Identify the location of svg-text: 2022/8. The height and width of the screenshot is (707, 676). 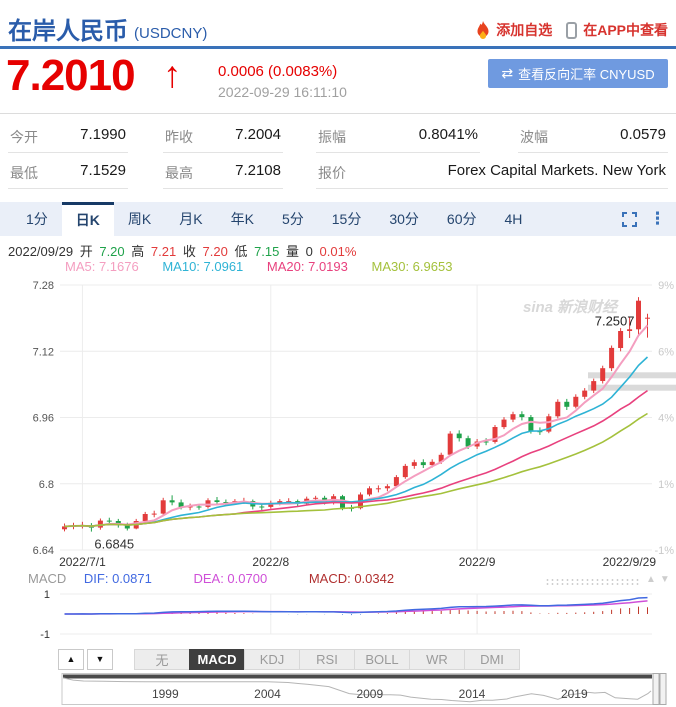
(270, 562).